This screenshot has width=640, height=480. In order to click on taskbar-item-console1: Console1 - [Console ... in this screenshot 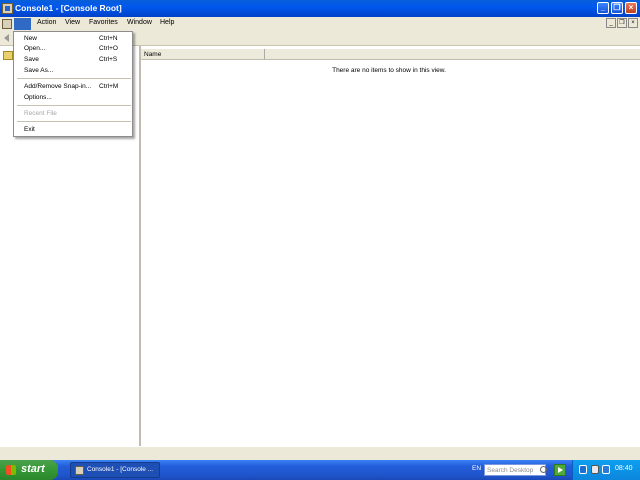, I will do `click(115, 470)`.